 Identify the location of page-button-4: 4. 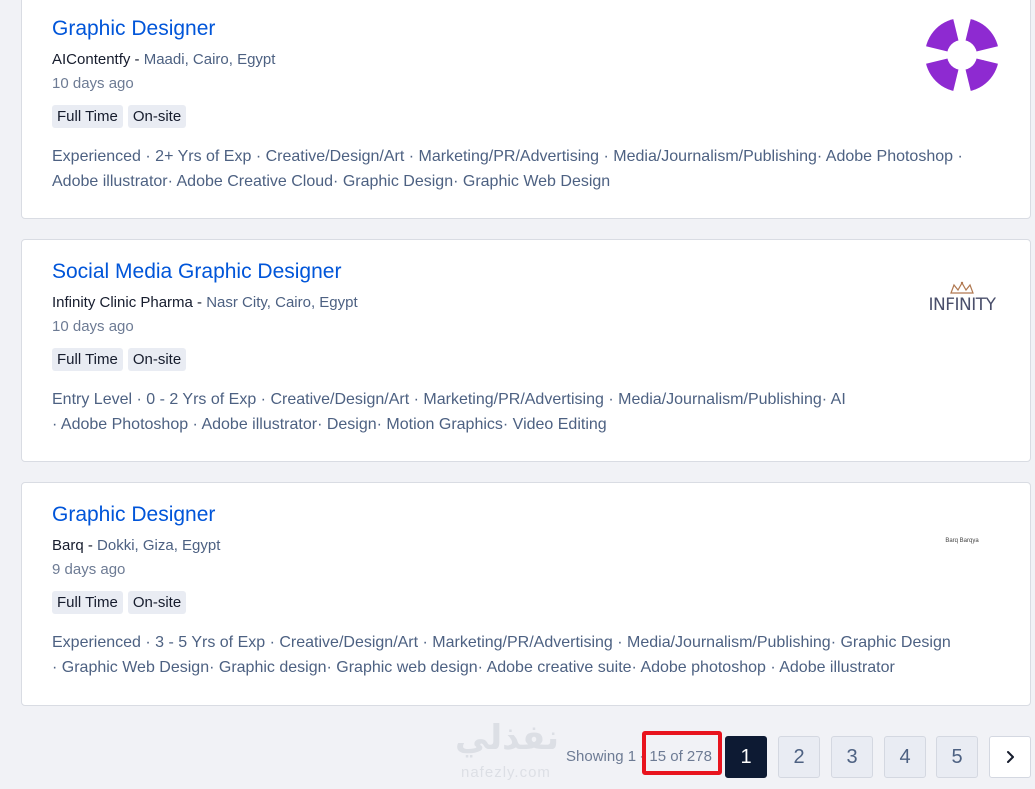
(905, 757).